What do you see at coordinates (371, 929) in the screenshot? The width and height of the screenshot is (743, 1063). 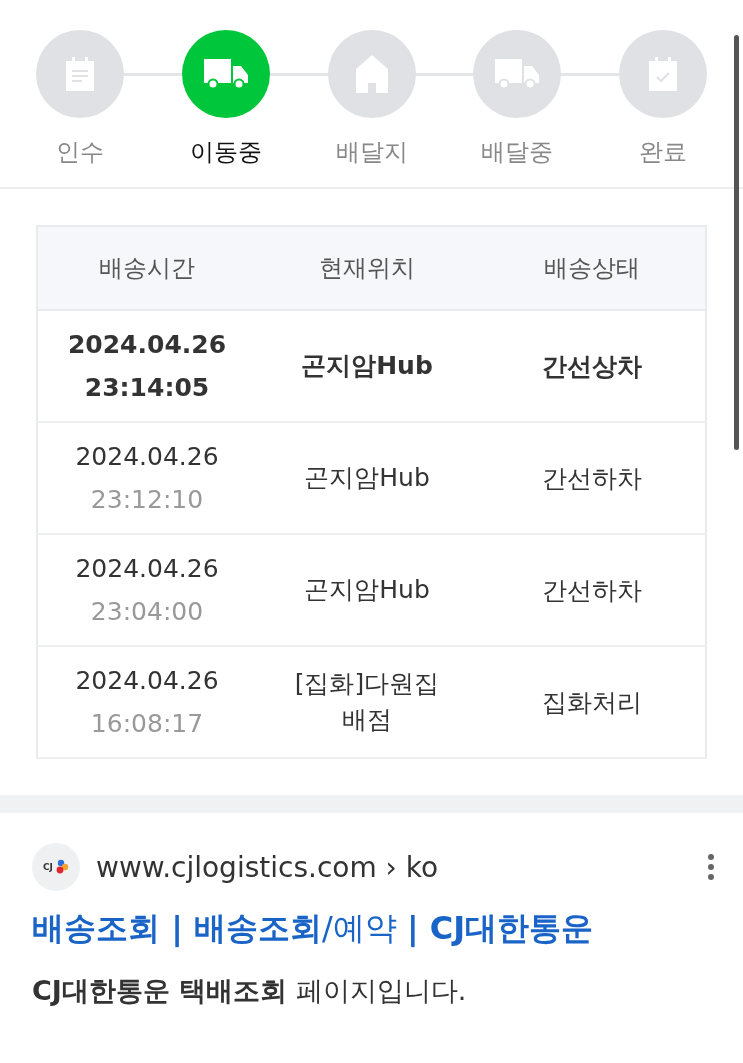 I see `result-title-link: 배송조회 | 배송조회/예약 | CJ대한통운` at bounding box center [371, 929].